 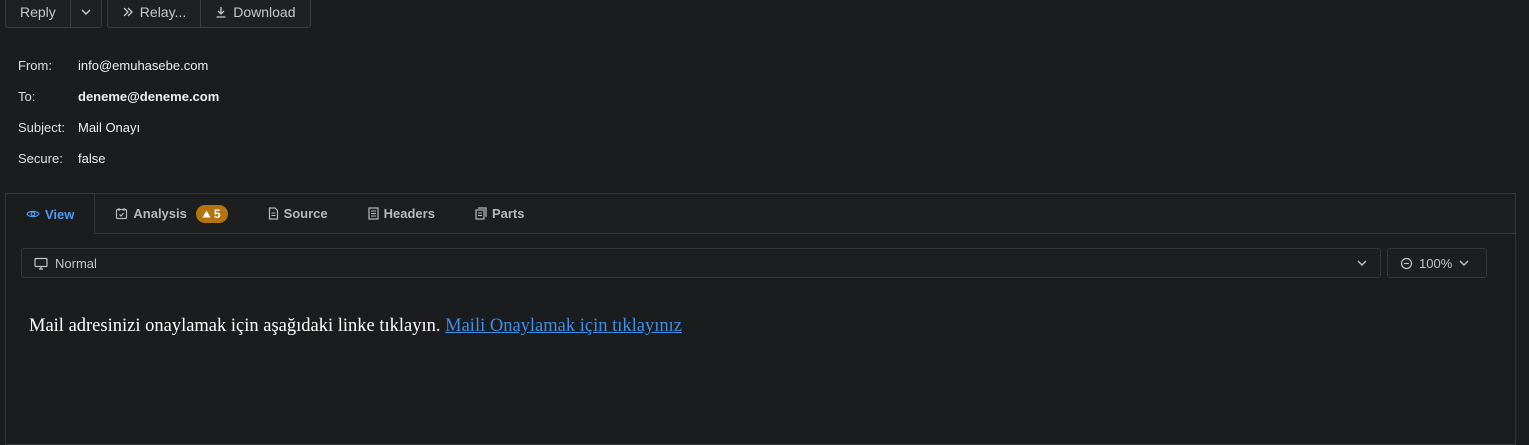 What do you see at coordinates (305, 213) in the screenshot?
I see `tab-source-label: Source` at bounding box center [305, 213].